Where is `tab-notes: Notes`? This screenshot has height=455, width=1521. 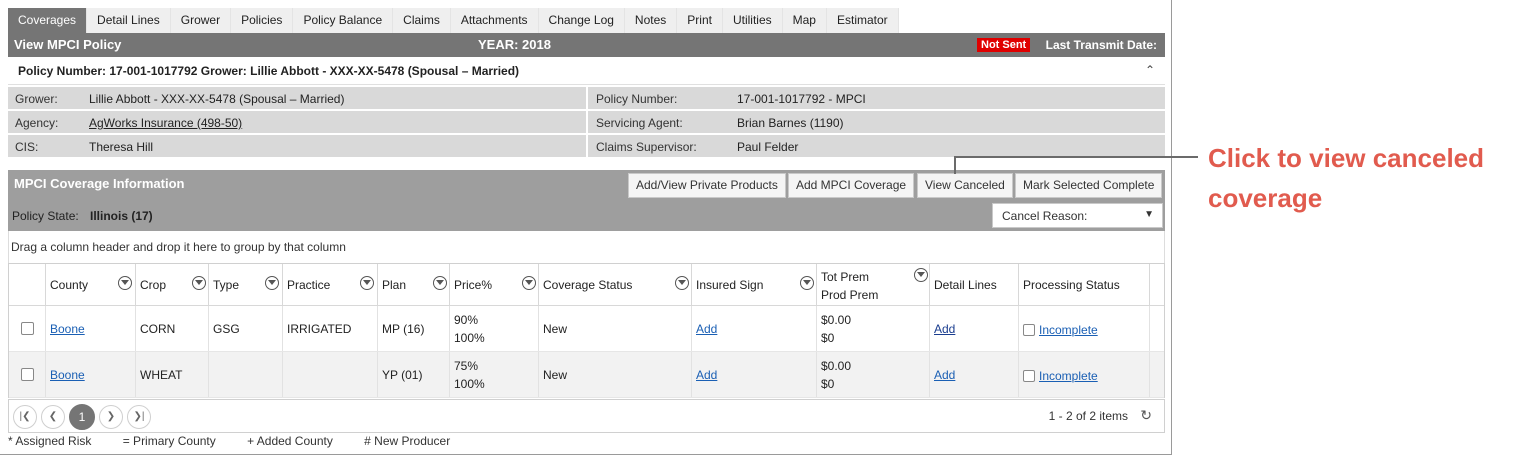
tab-notes: Notes is located at coordinates (651, 20).